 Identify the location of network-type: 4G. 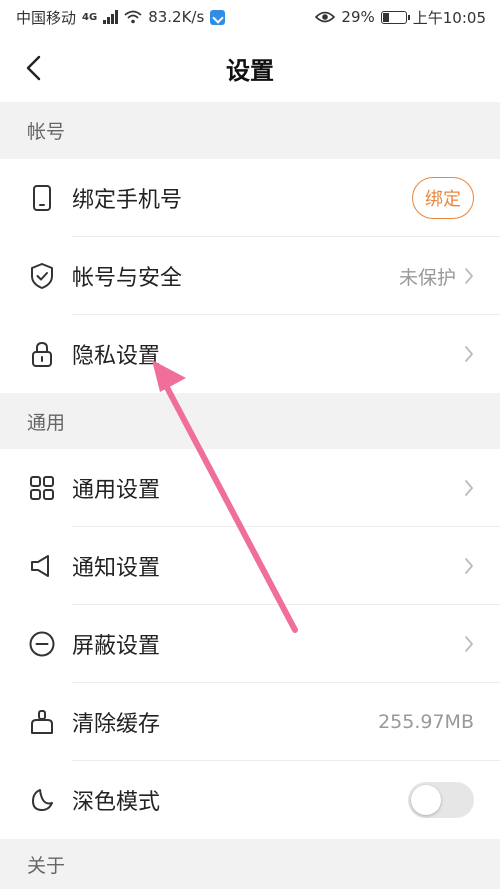
(90, 17).